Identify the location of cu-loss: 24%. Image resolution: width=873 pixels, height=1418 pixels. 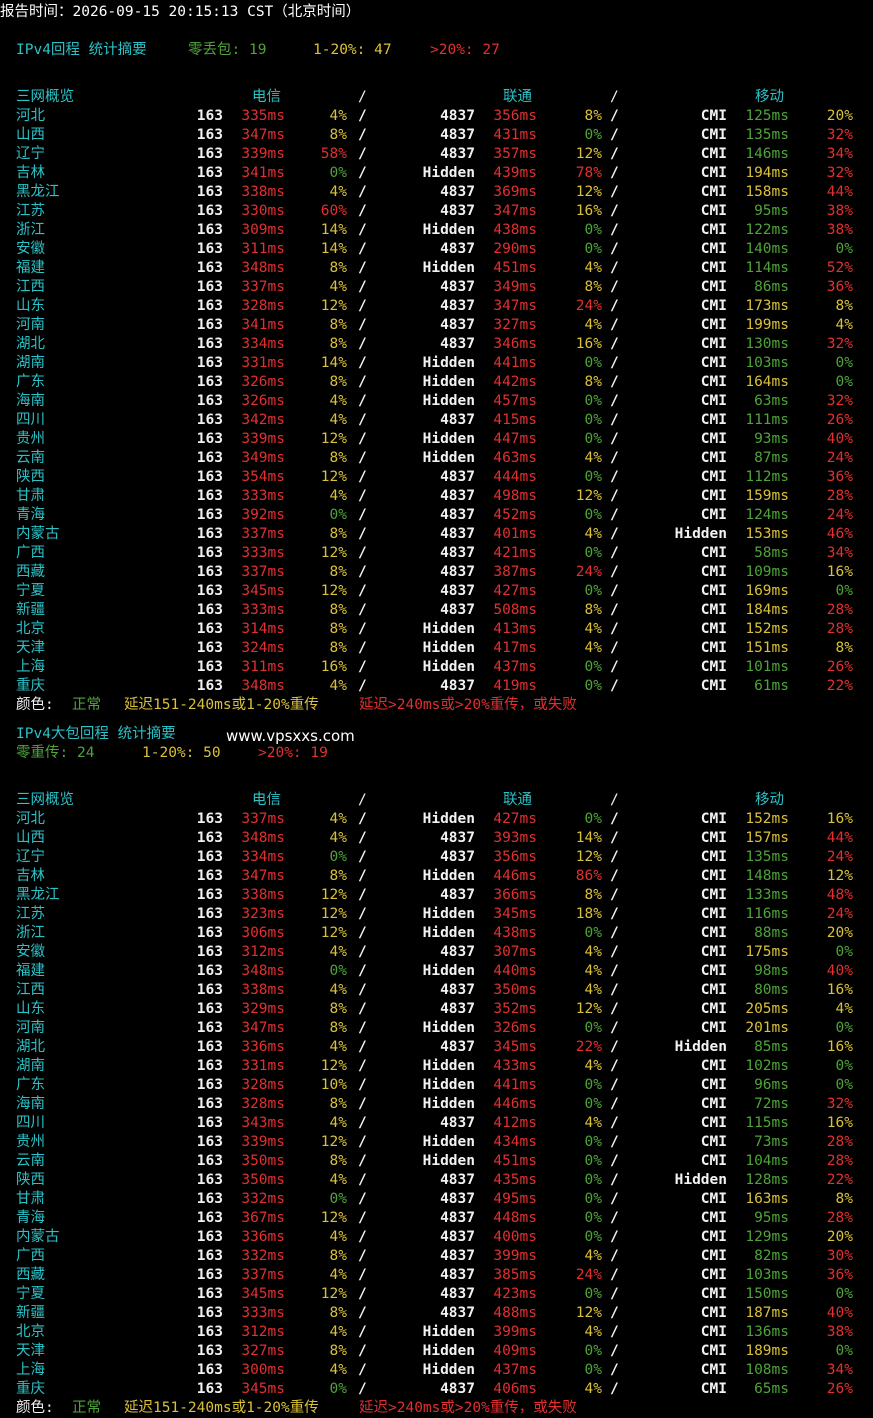
(588, 306).